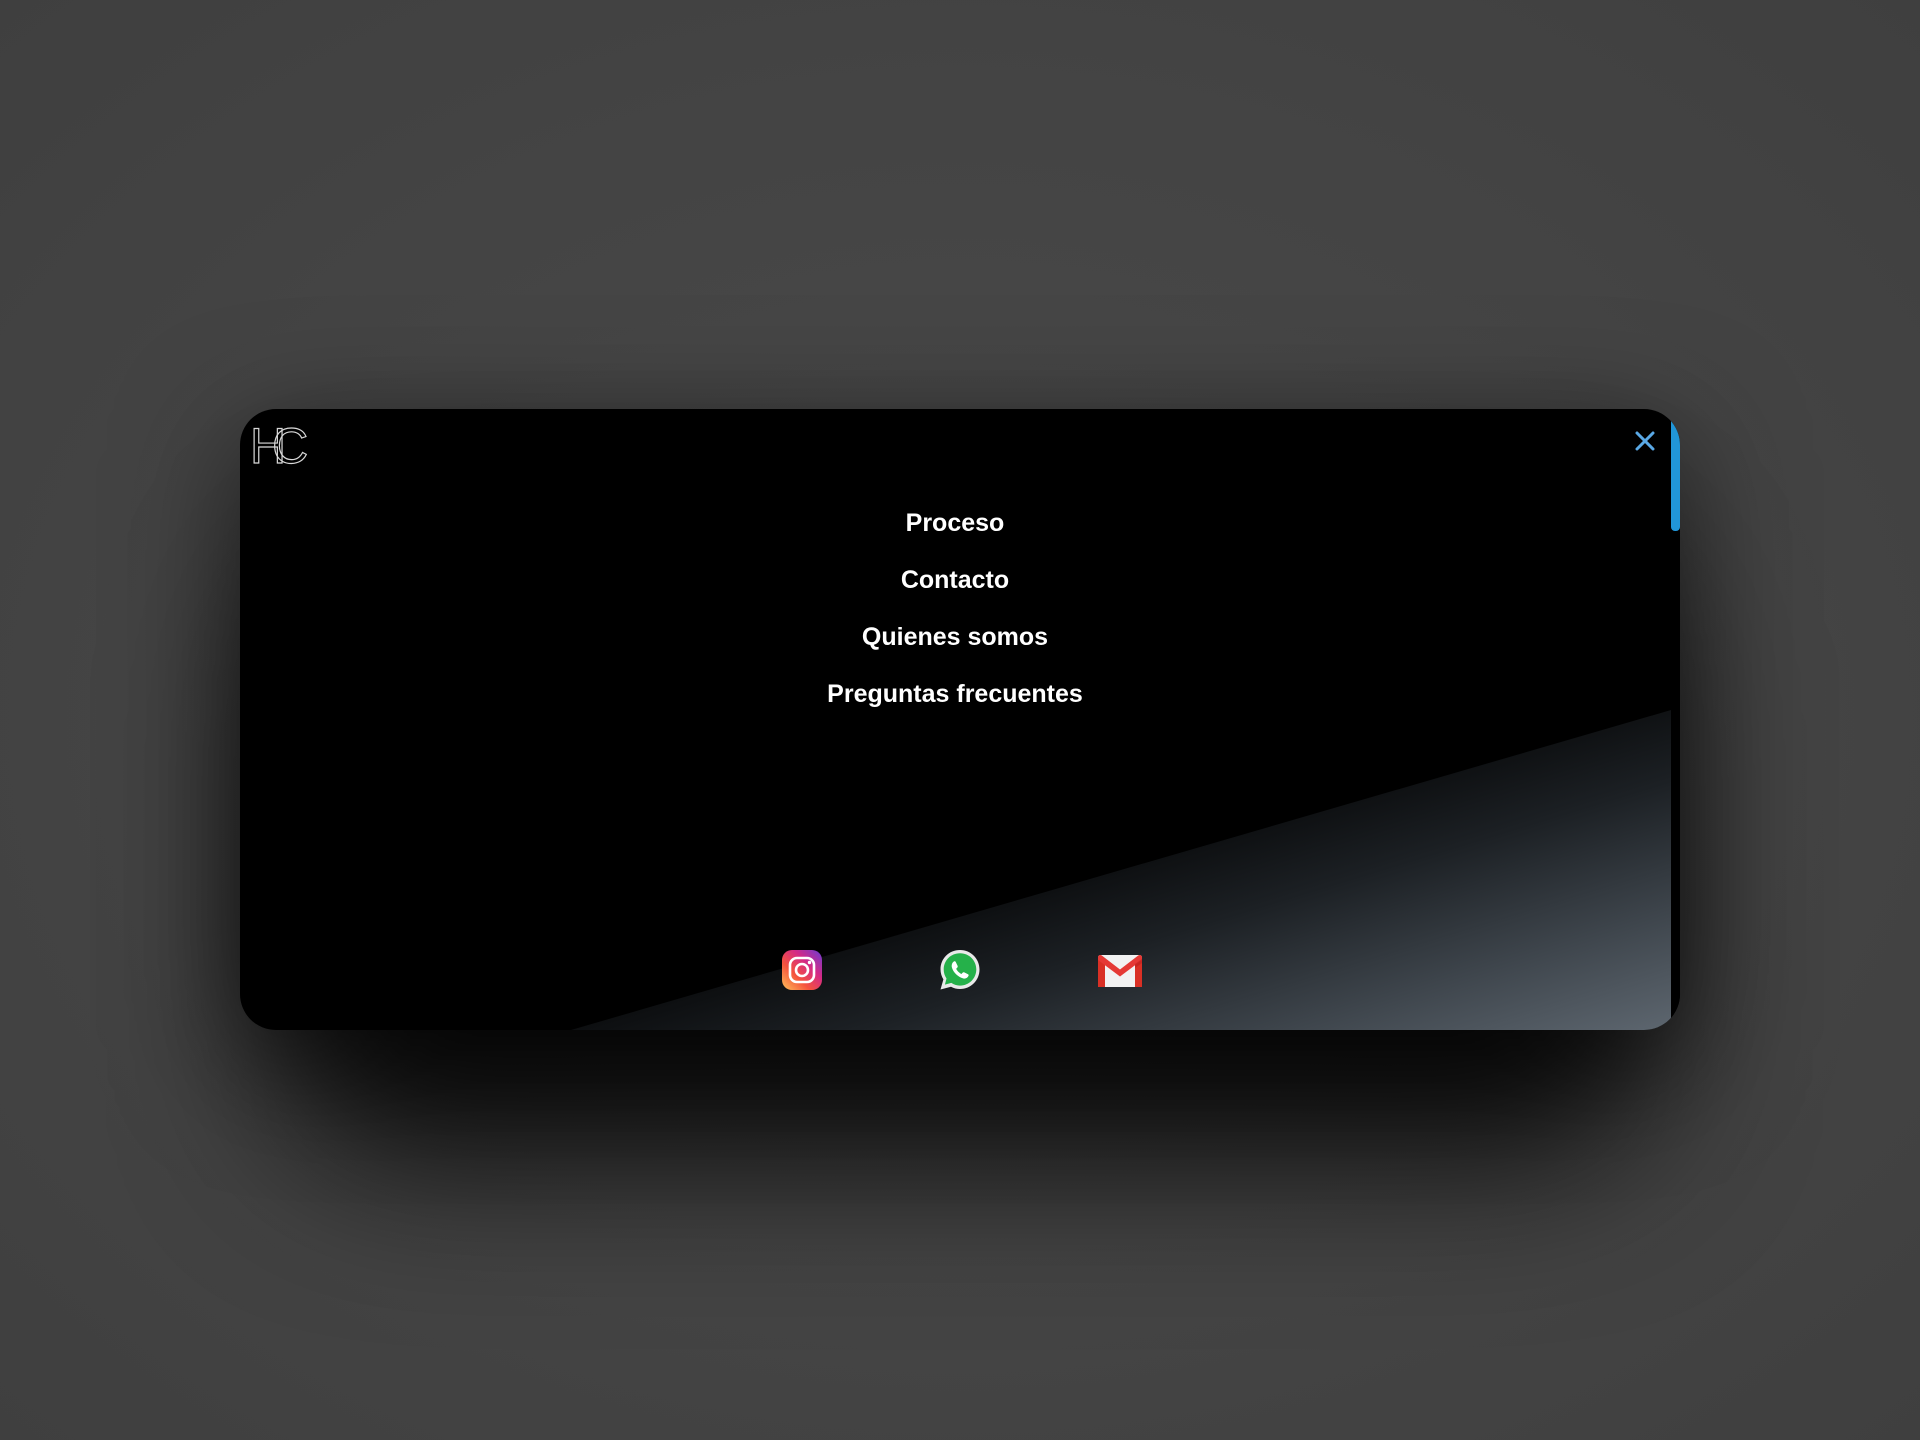 Image resolution: width=1920 pixels, height=1440 pixels. What do you see at coordinates (955, 637) in the screenshot?
I see `nav-item-quienes-somos: Quienes somos` at bounding box center [955, 637].